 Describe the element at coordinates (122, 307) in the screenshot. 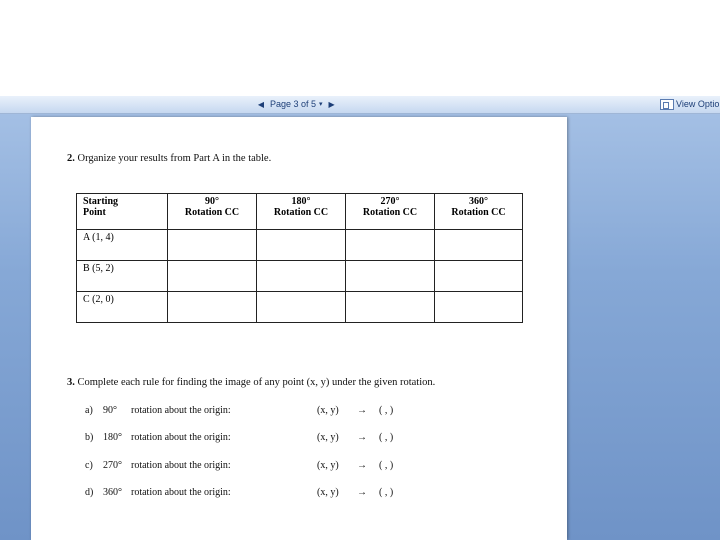

I see `point-cell: C (2, 0)` at that location.